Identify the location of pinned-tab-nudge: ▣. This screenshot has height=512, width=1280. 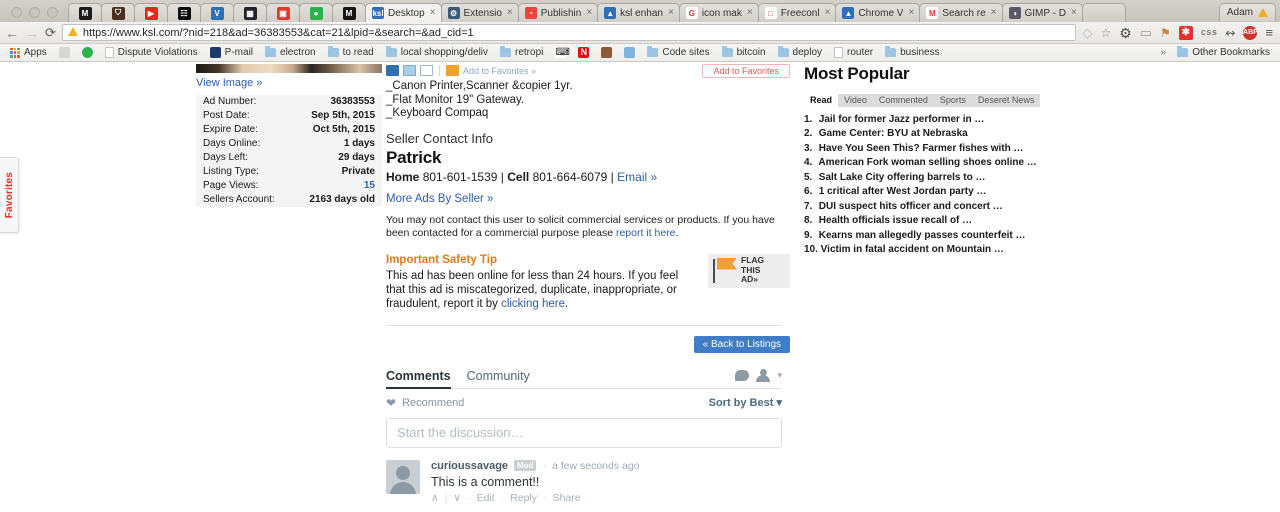
(283, 12).